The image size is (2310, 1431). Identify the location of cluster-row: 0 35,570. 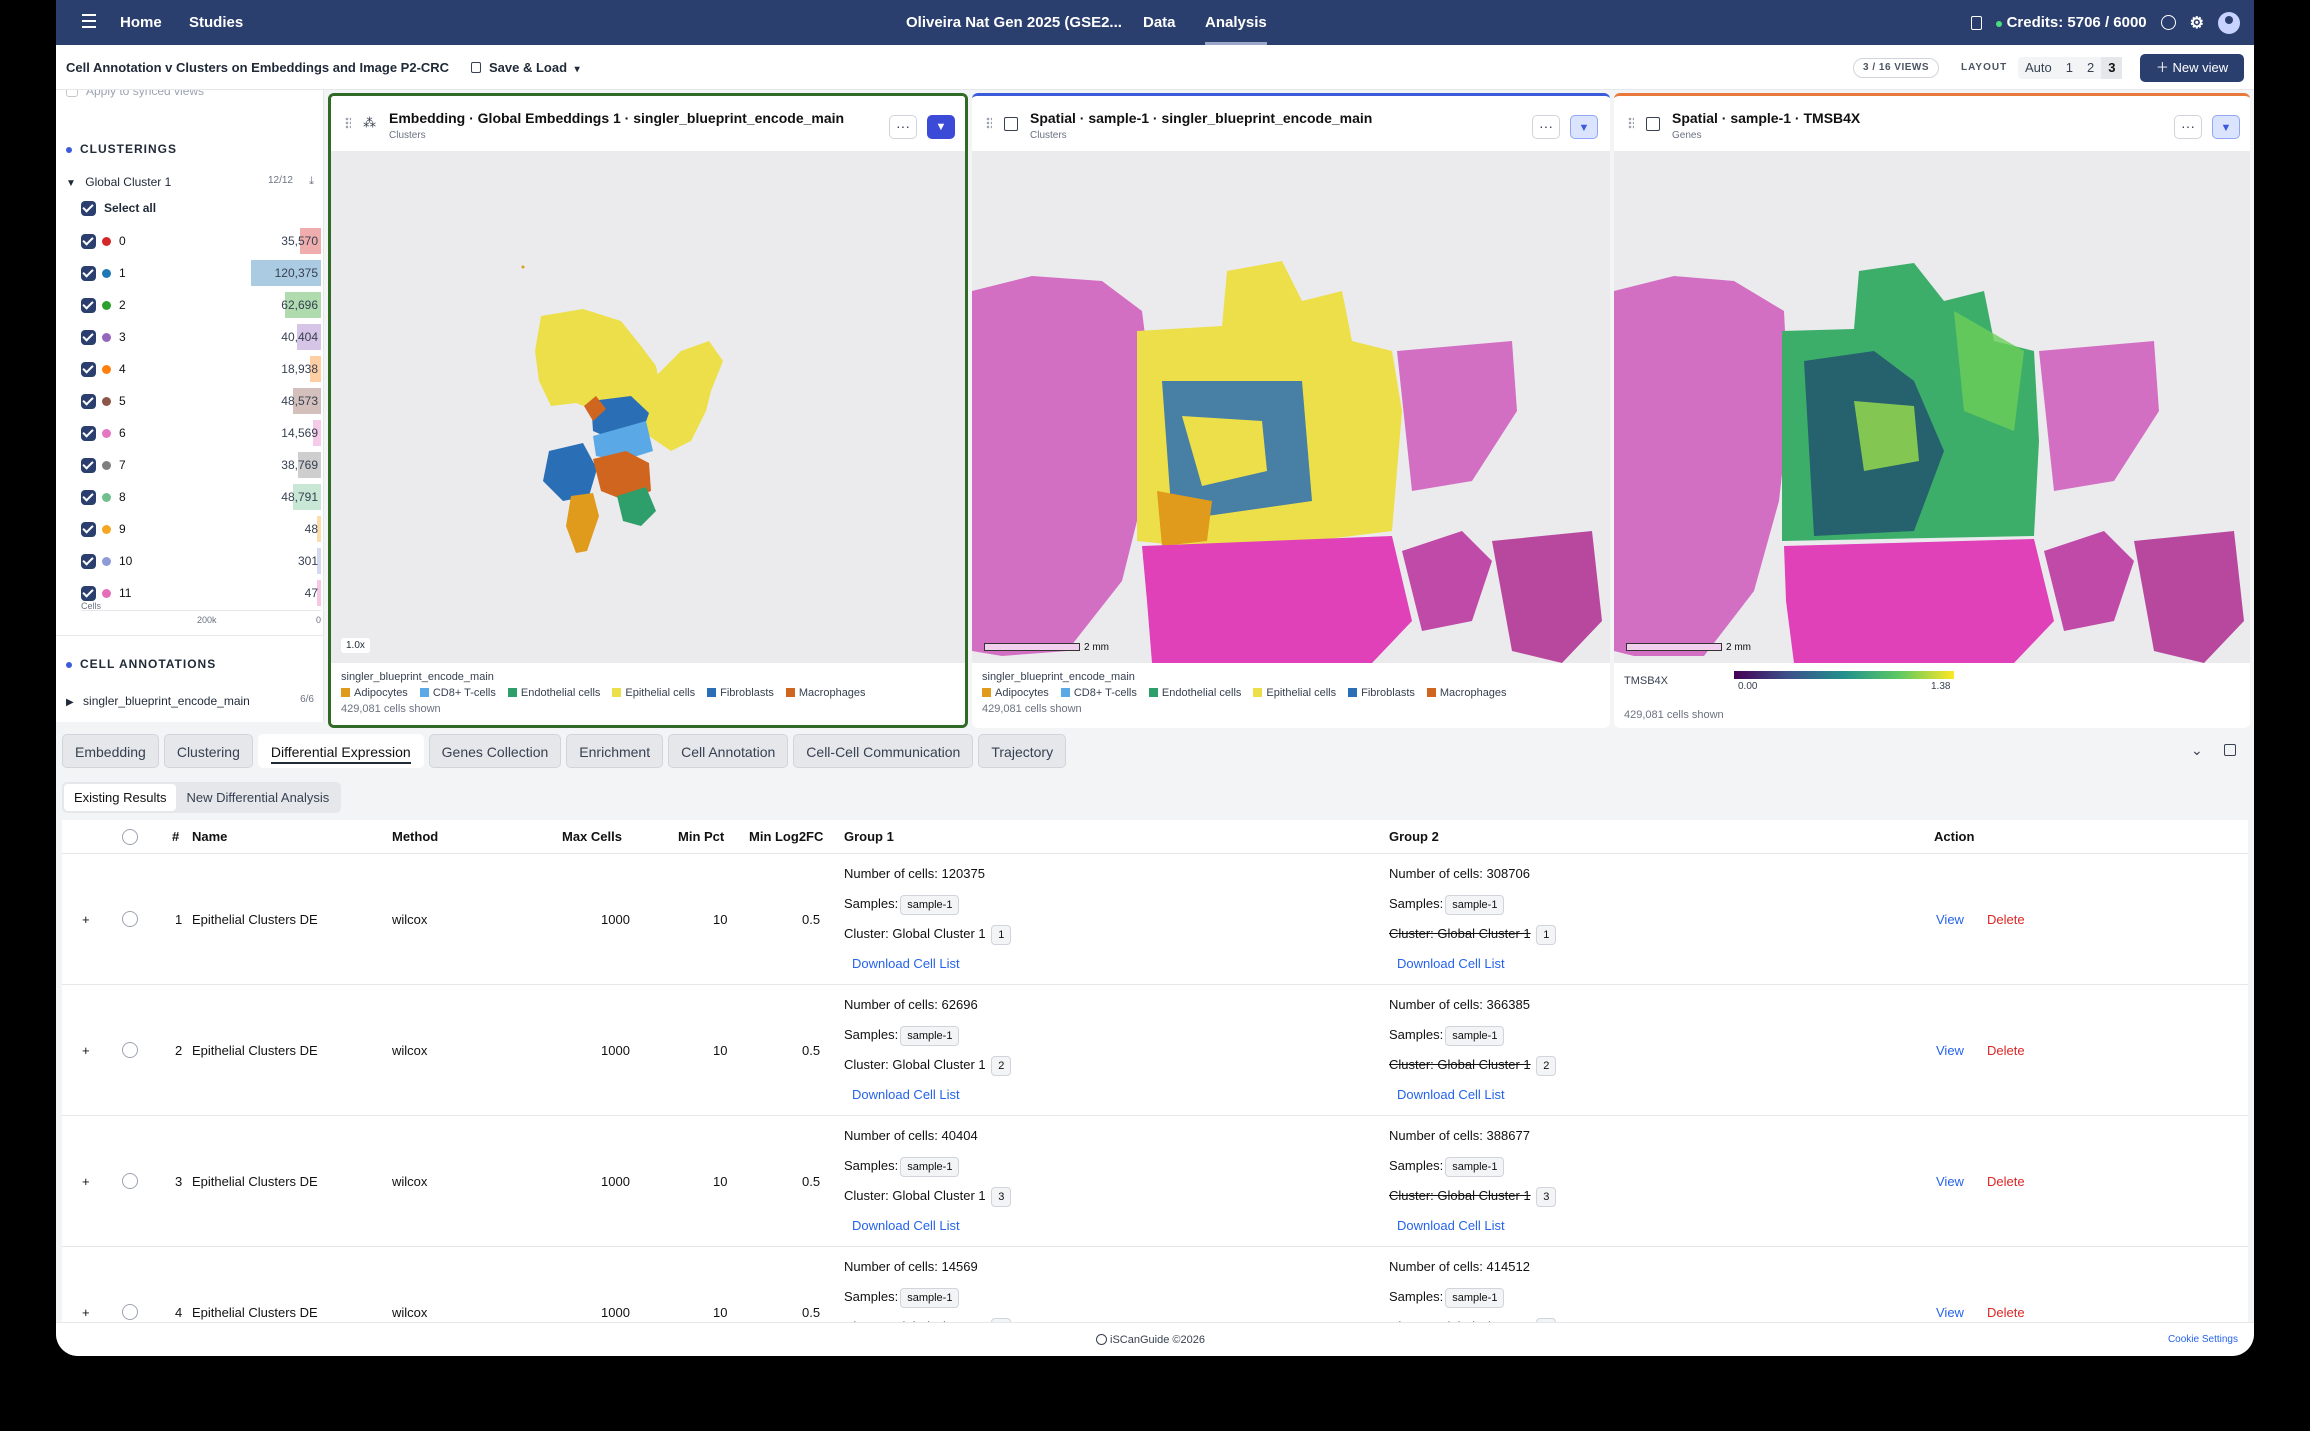
(201, 241).